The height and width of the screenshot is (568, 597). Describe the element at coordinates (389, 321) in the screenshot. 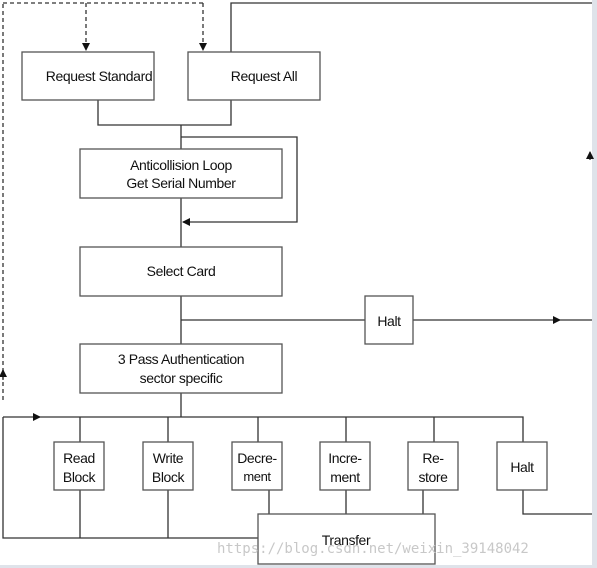

I see `halt-top-label: Halt` at that location.